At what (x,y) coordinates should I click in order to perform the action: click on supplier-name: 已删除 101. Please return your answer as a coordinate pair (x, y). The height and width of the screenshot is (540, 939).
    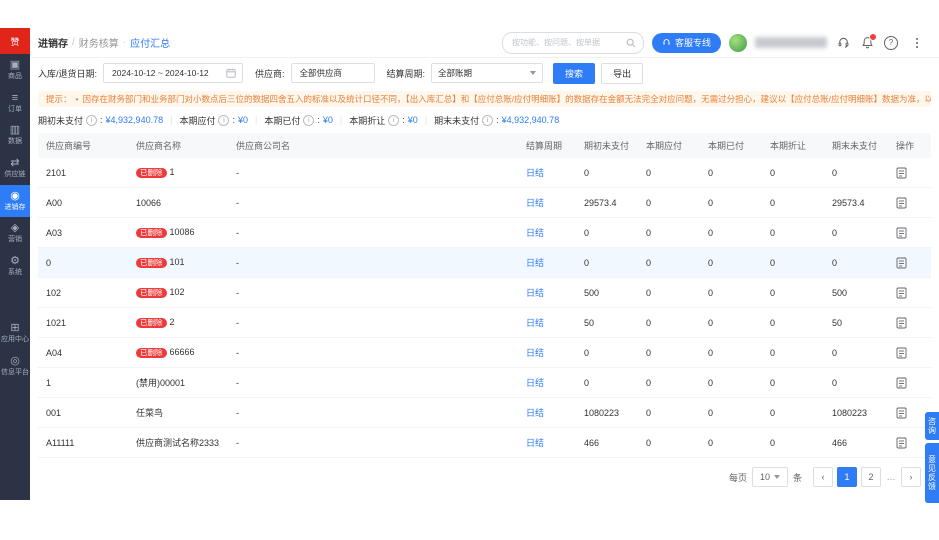
    Looking at the image, I should click on (178, 262).